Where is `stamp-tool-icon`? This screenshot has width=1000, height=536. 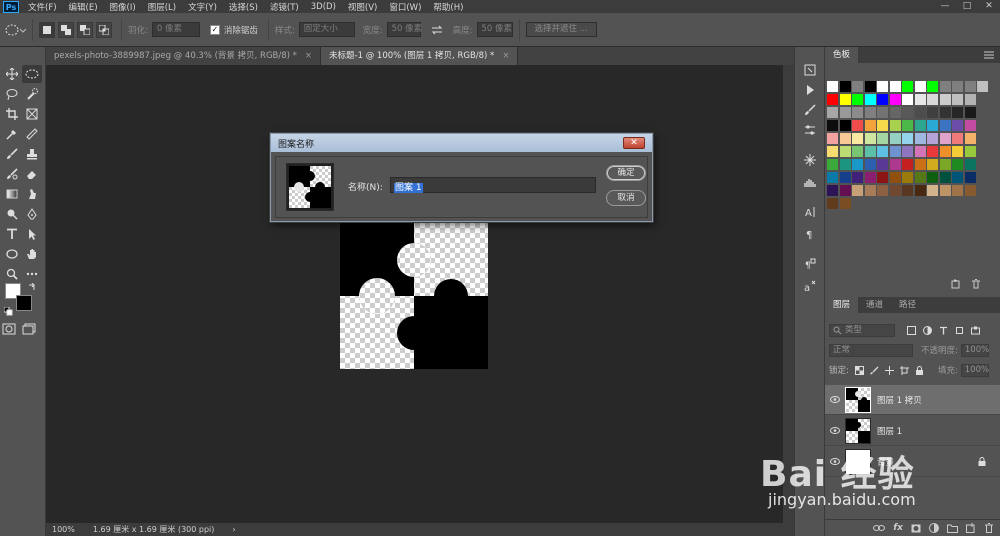 stamp-tool-icon is located at coordinates (32, 154).